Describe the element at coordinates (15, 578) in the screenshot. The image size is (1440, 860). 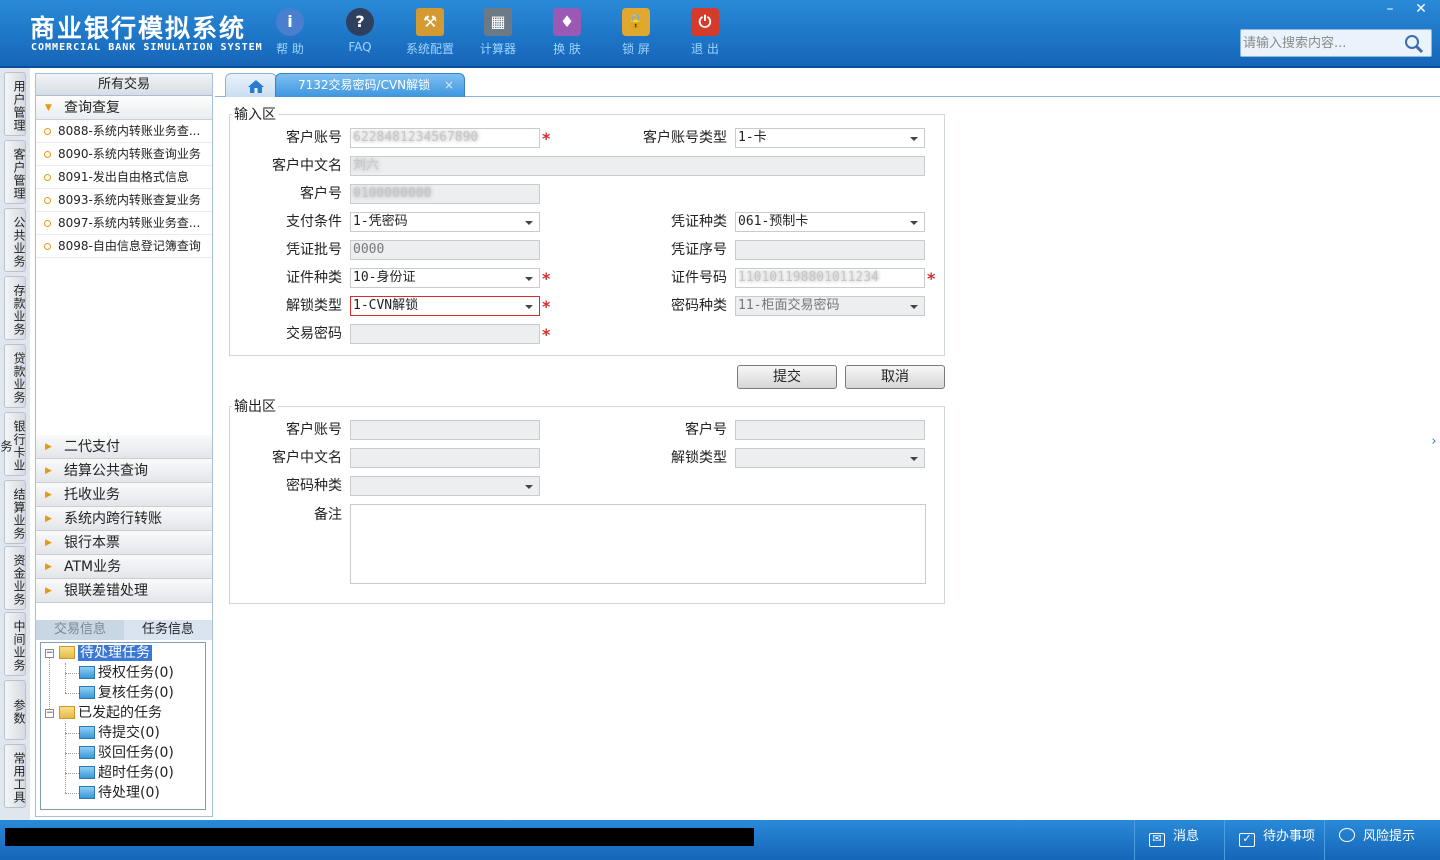
I see `vtab-funds: 资金业务` at that location.